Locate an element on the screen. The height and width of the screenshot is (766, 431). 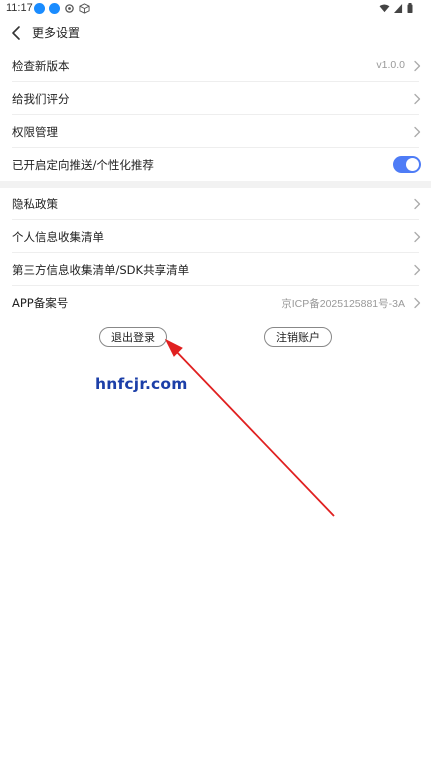
permissions-label: 权限管理 is located at coordinates (35, 132).